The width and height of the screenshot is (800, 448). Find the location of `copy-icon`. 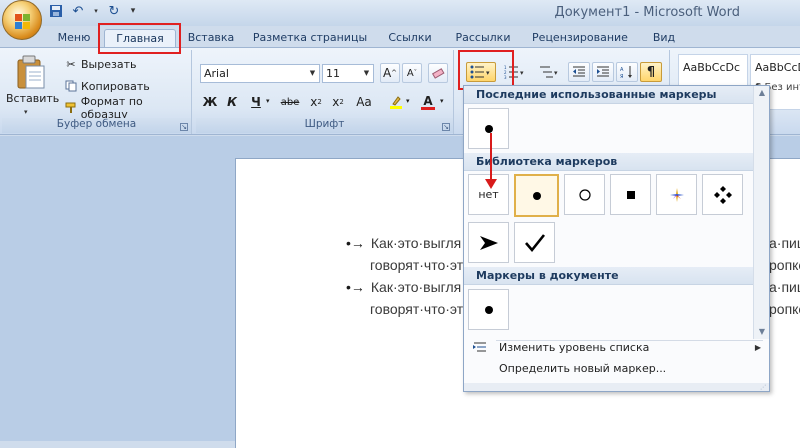

copy-icon is located at coordinates (71, 86).